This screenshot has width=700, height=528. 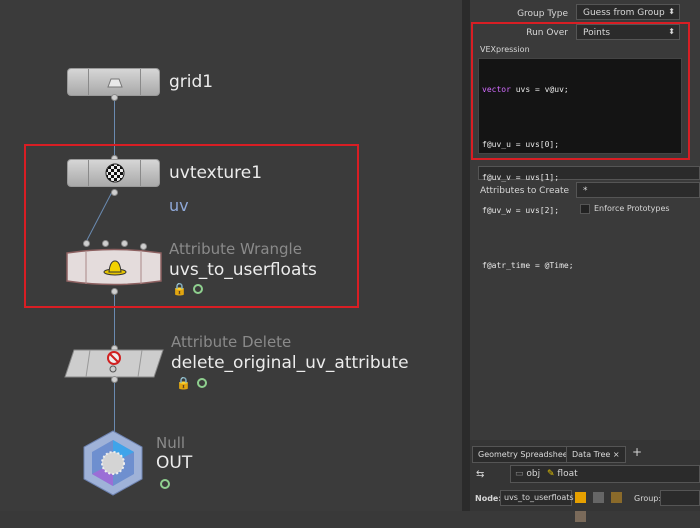 I want to click on node-label: Node:, so click(x=488, y=498).